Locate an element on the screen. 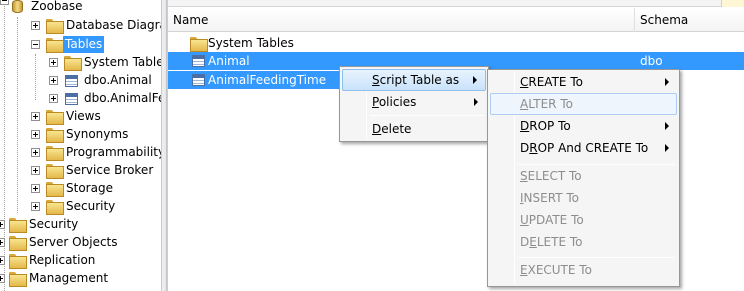 This screenshot has height=291, width=744. menu-item-select-to: SELECT To is located at coordinates (583, 176).